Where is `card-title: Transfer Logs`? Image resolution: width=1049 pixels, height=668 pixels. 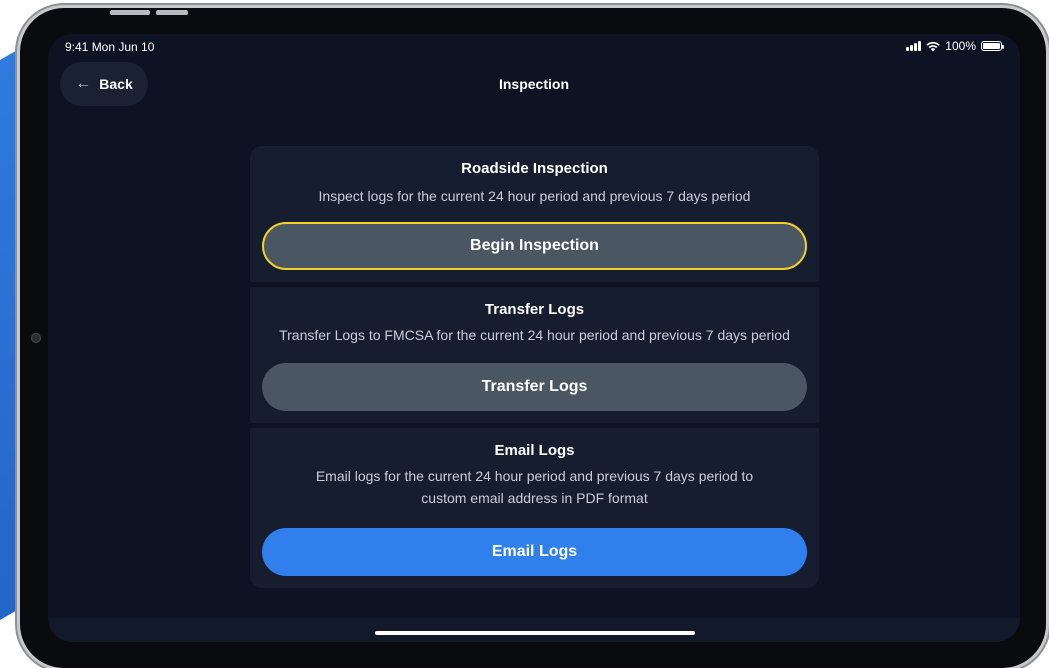 card-title: Transfer Logs is located at coordinates (534, 309).